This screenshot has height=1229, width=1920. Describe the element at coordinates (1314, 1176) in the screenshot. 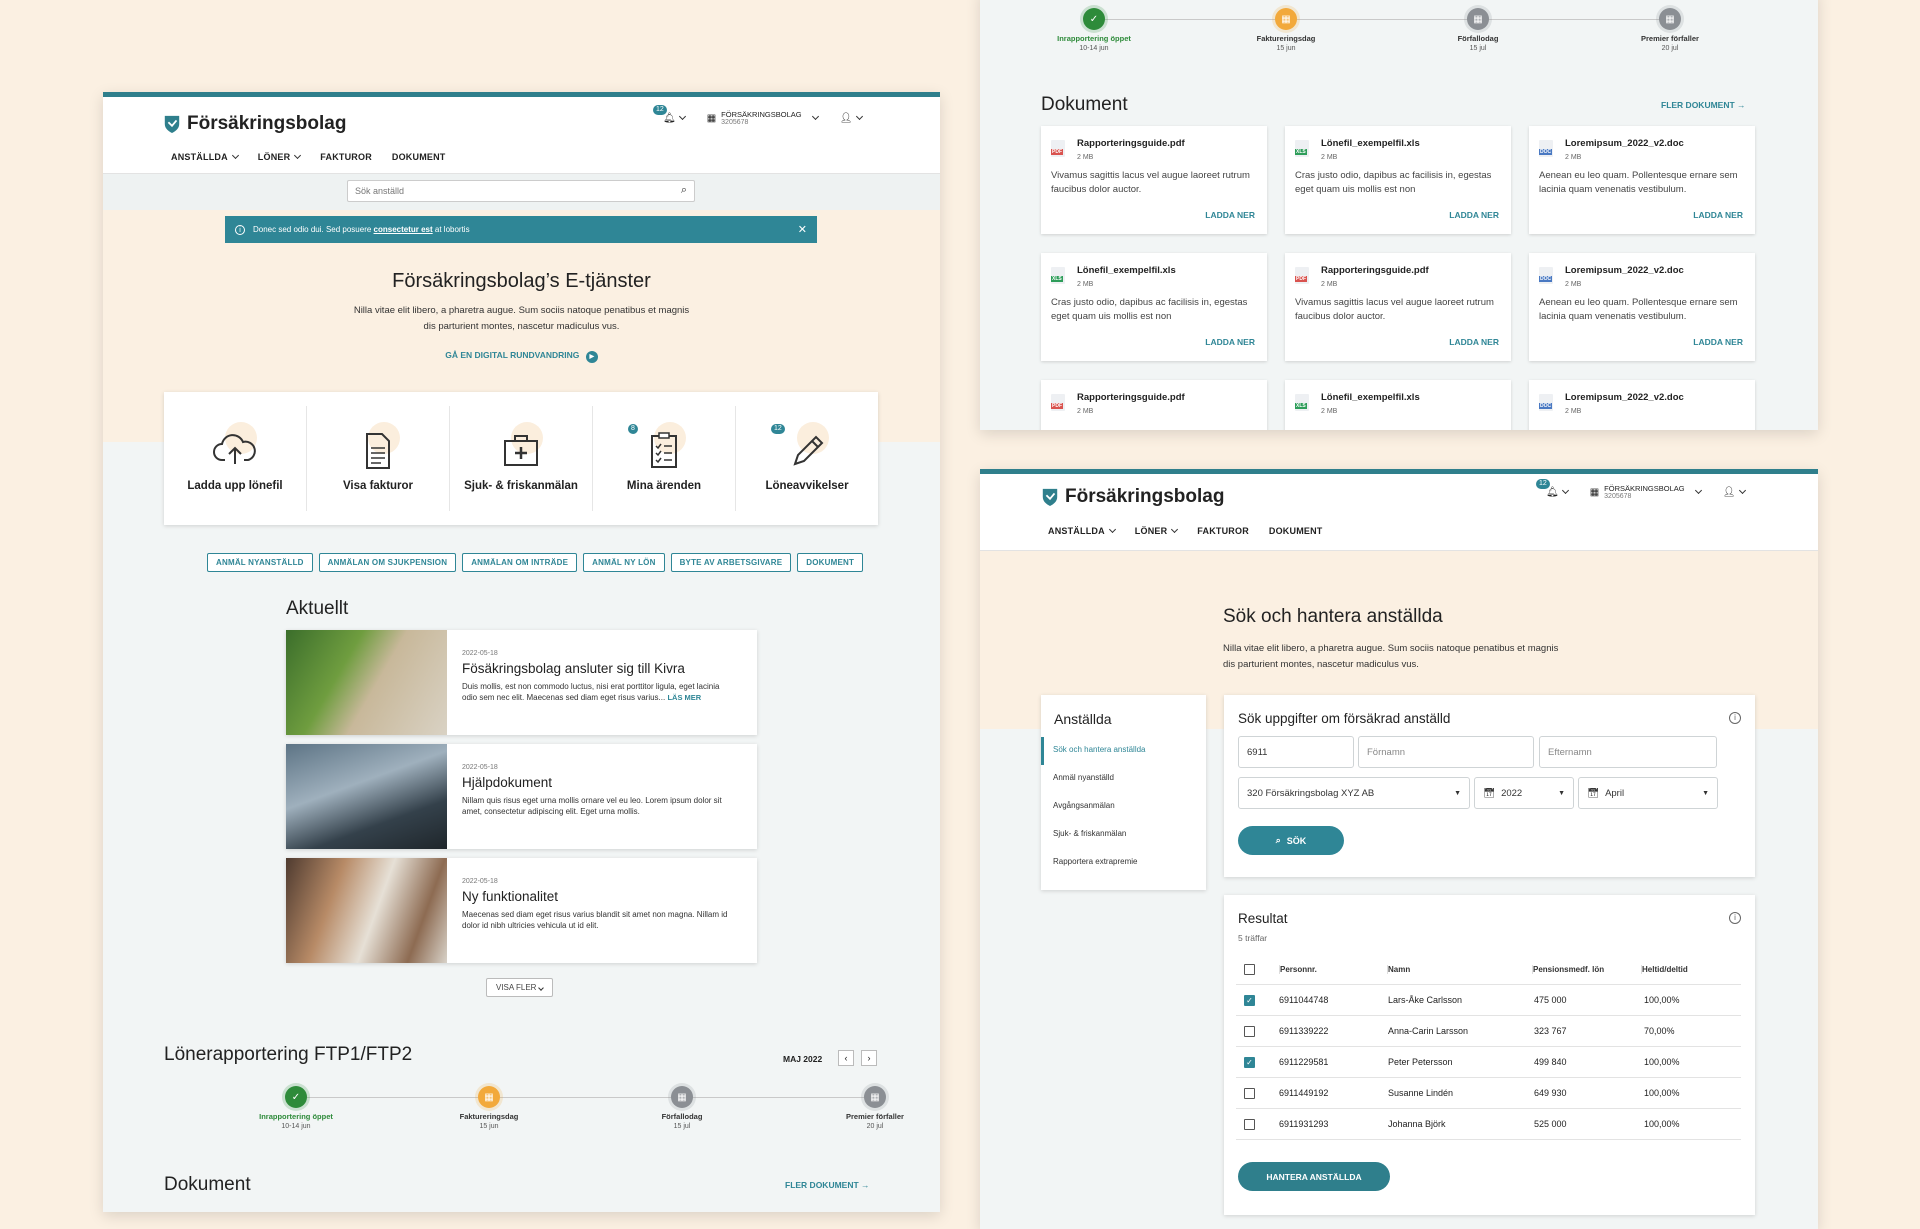

I see `manage-employees-button: HANTERA ANSTÄLLDA` at that location.